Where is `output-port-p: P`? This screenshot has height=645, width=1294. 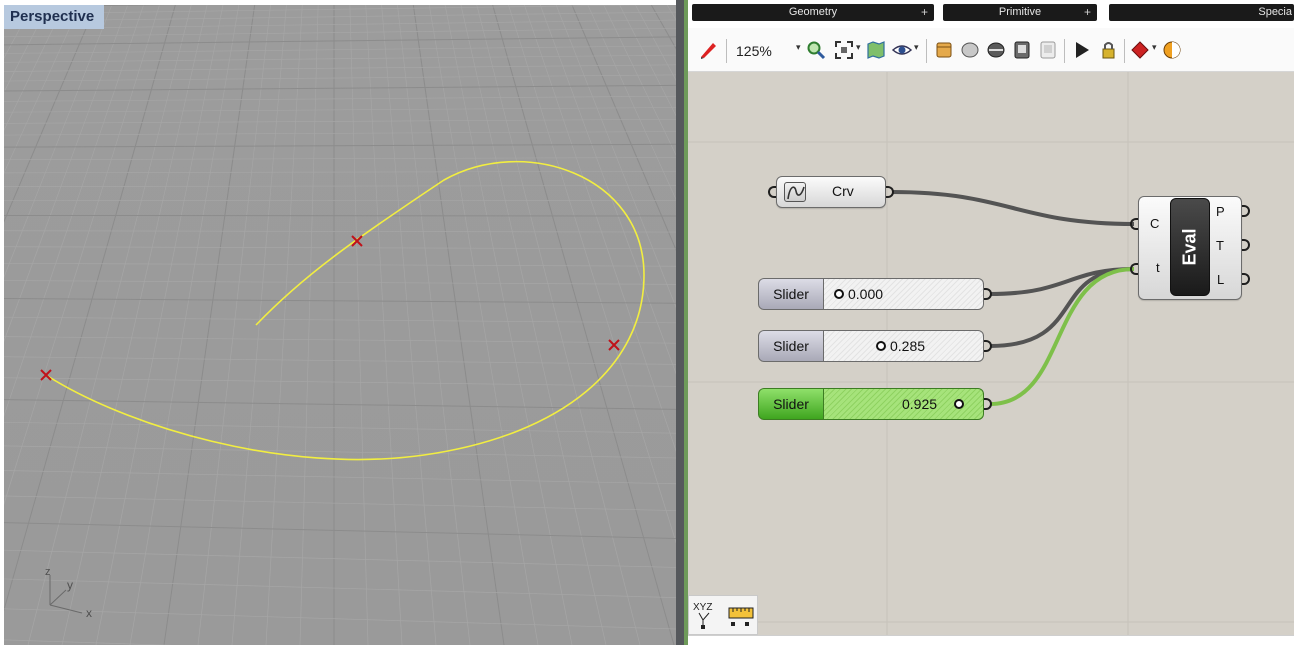
output-port-p: P is located at coordinates (1220, 211).